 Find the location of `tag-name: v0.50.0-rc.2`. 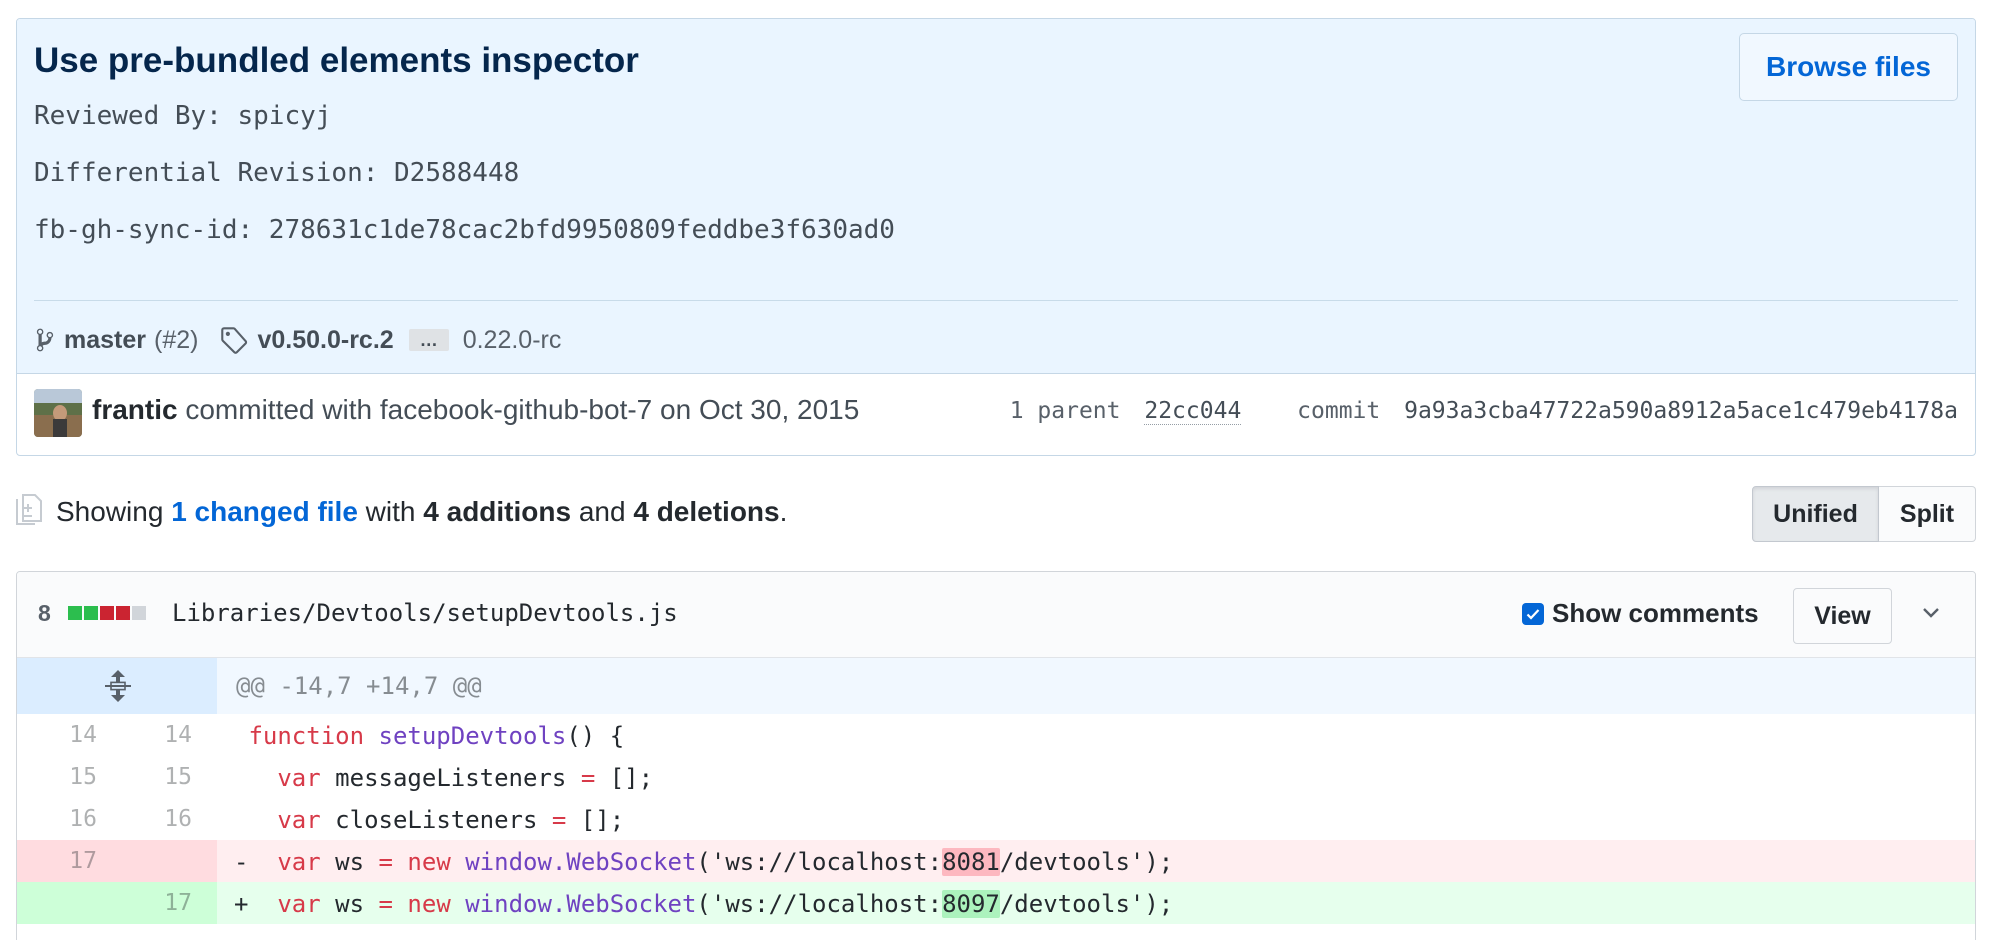

tag-name: v0.50.0-rc.2 is located at coordinates (325, 340).